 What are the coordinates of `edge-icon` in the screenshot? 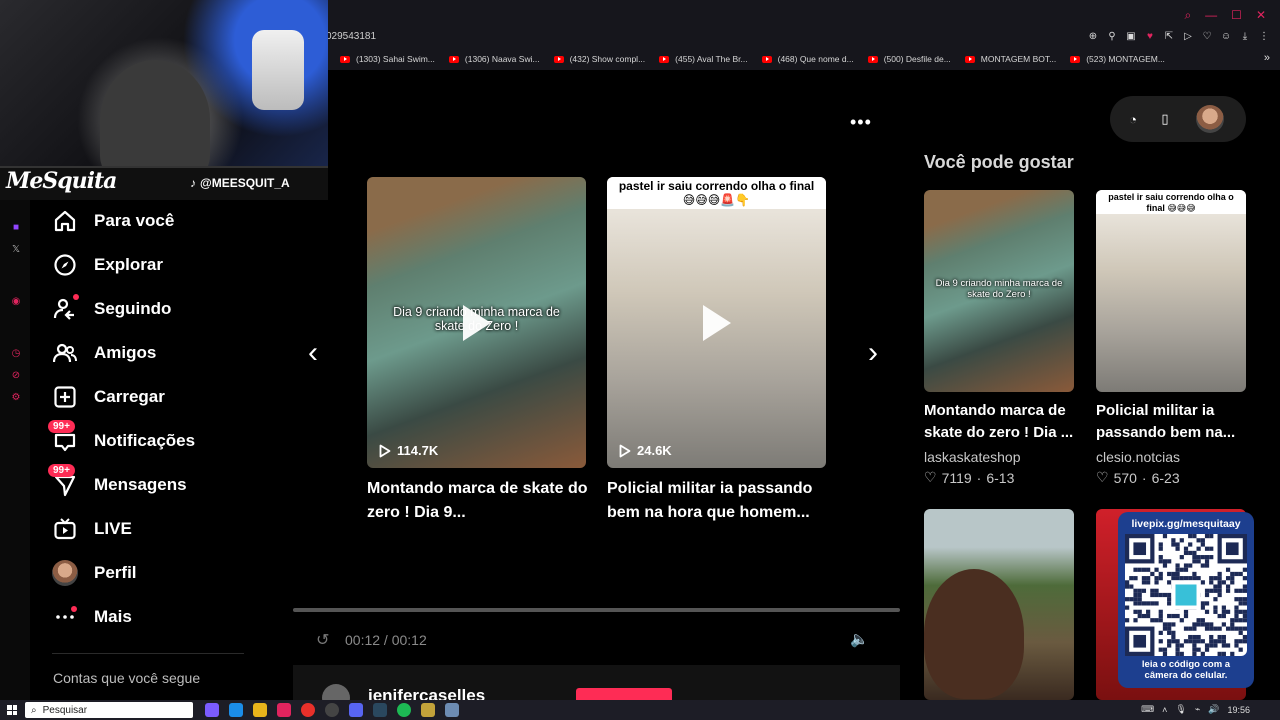 It's located at (236, 710).